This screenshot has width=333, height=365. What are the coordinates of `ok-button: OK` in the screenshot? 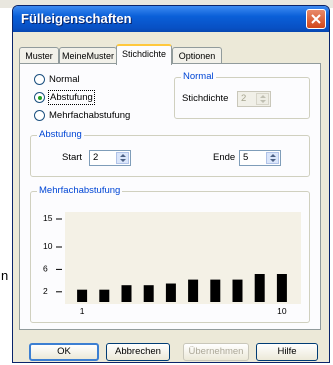 It's located at (64, 352).